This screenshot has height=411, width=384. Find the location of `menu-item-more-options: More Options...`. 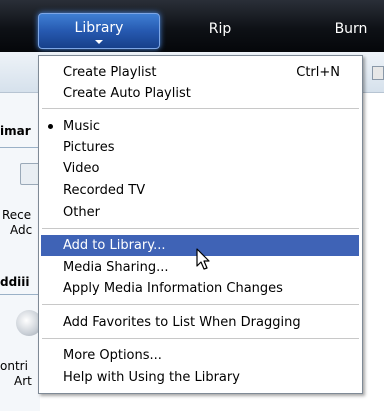

menu-item-more-options: More Options... is located at coordinates (200, 355).